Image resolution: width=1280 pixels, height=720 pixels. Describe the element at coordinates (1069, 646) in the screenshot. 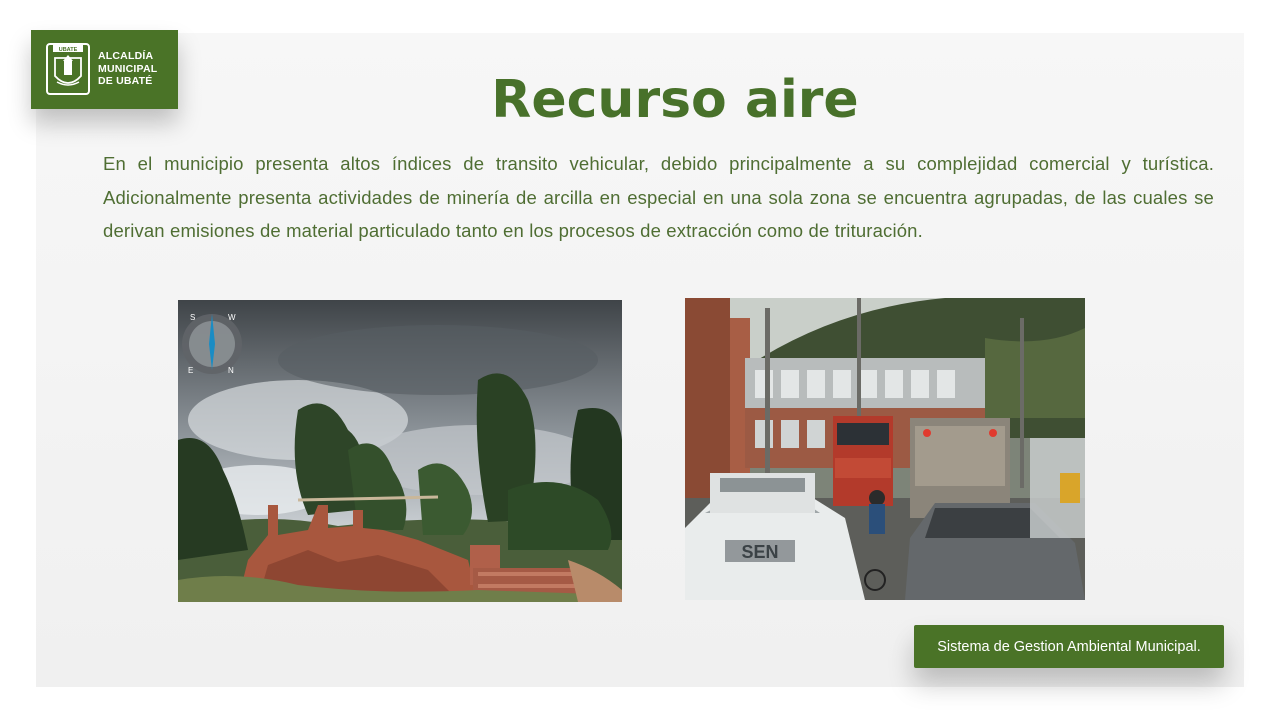

I see `sgam-footer-badge: Sistema de Gestion Ambiental Municipal.` at that location.